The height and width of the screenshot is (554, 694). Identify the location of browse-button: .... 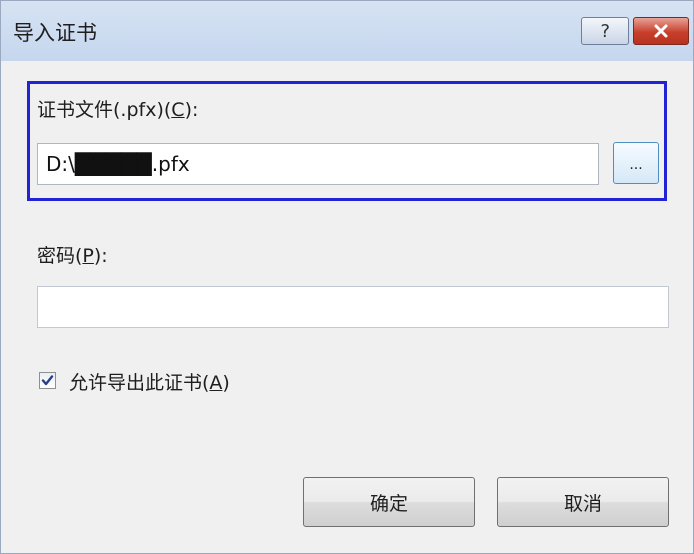
(636, 163).